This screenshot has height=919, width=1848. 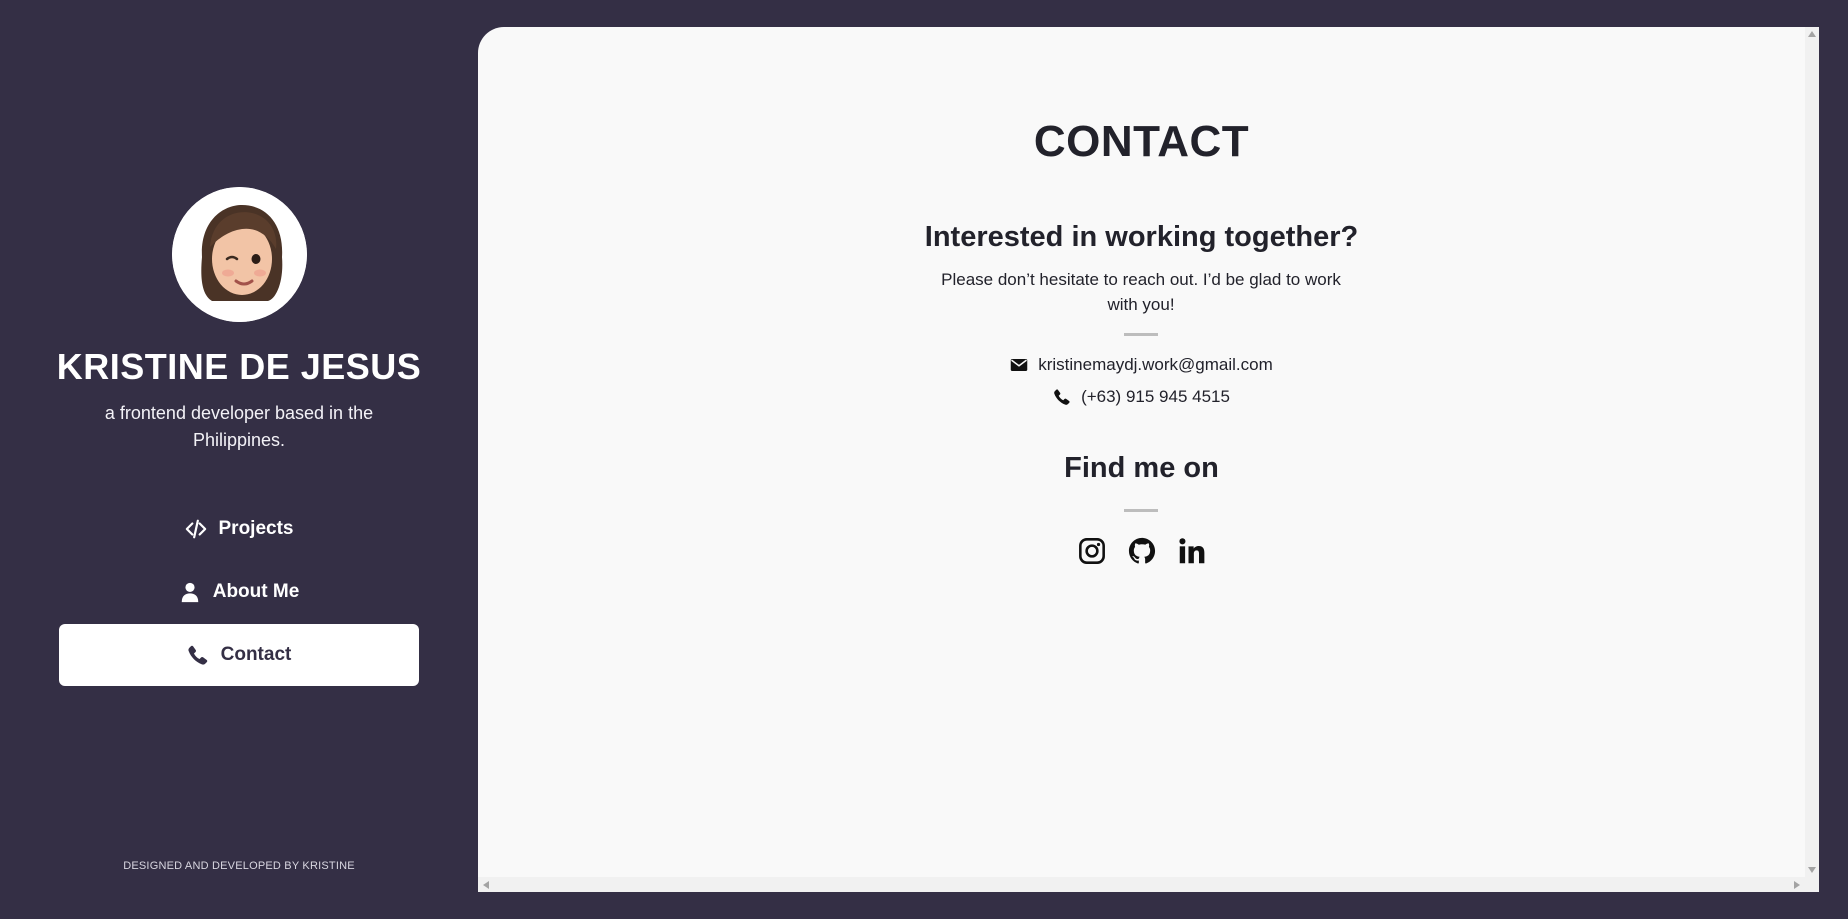 I want to click on email-row: kristinemaydj.work@gmail.com, so click(x=1141, y=365).